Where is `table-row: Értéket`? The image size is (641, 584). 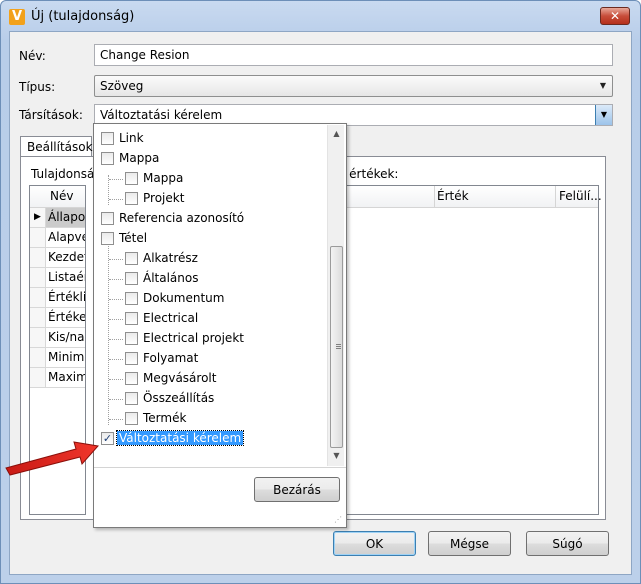 table-row: Értéket is located at coordinates (57, 318).